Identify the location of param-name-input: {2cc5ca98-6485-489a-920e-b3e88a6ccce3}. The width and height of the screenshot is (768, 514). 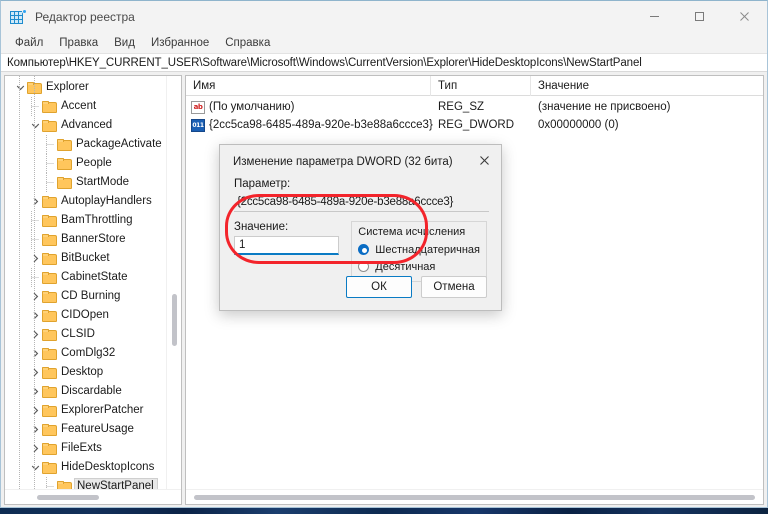
(361, 202).